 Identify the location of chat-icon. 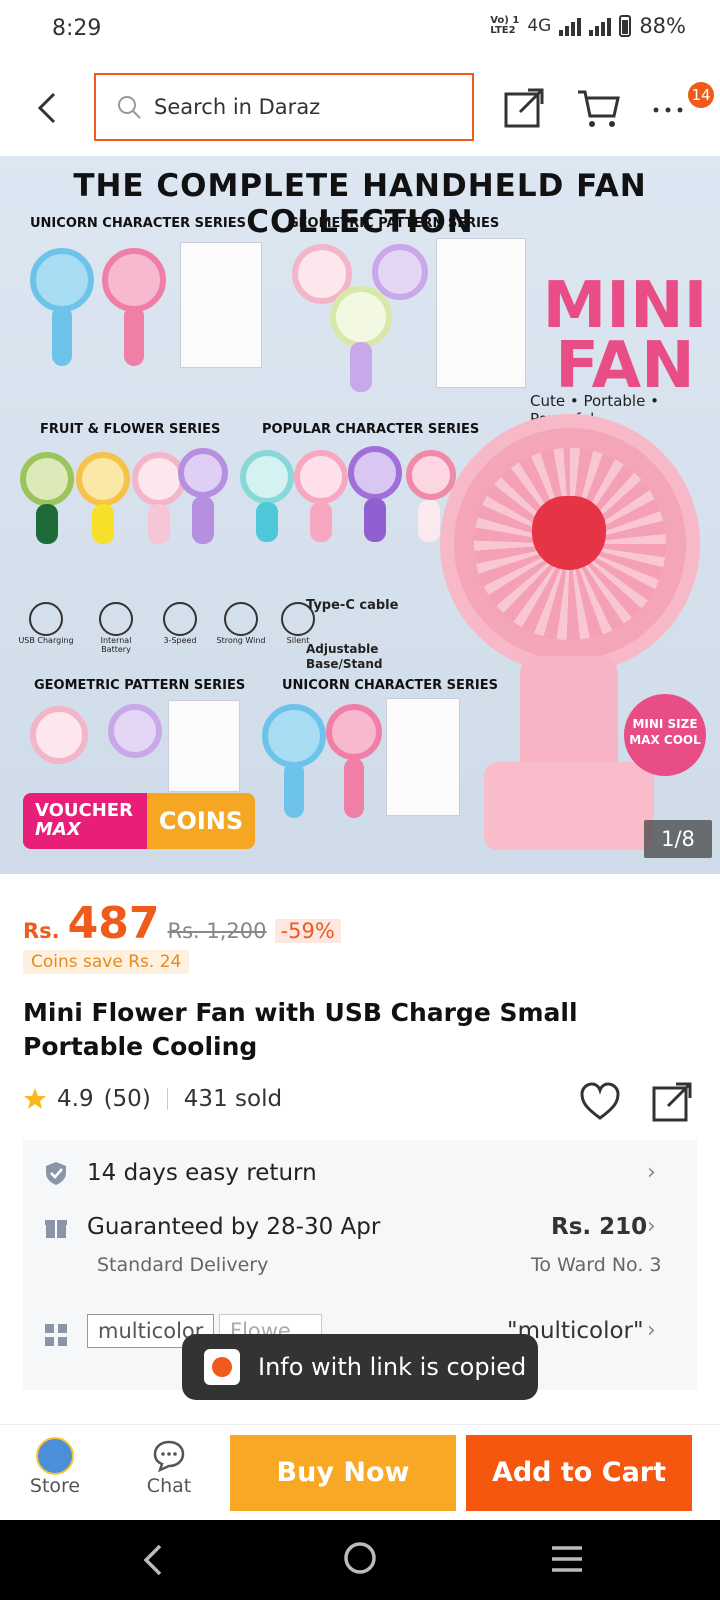
(169, 1456).